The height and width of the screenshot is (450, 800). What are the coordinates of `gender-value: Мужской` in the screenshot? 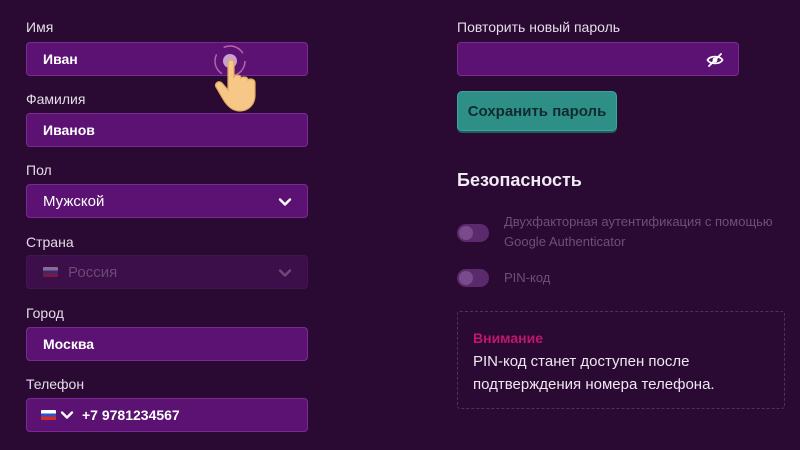 It's located at (74, 201).